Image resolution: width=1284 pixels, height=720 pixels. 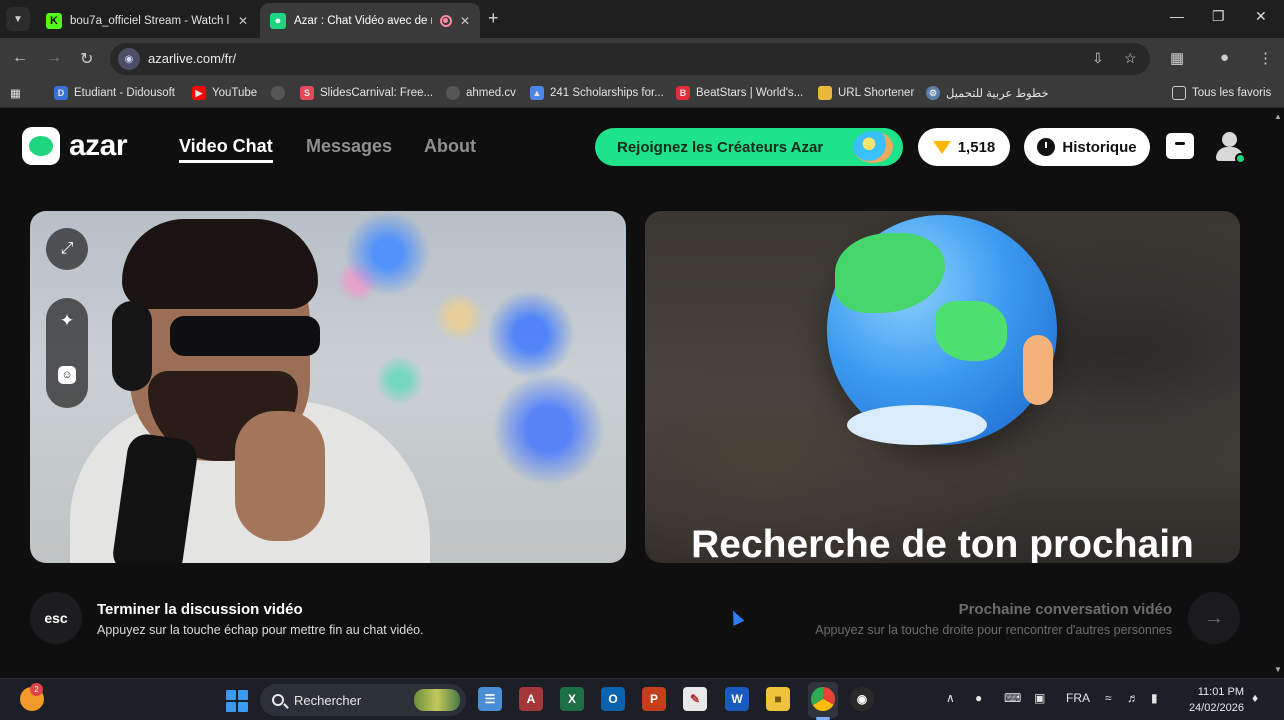 I want to click on display-icon: ▣, so click(x=1039, y=698).